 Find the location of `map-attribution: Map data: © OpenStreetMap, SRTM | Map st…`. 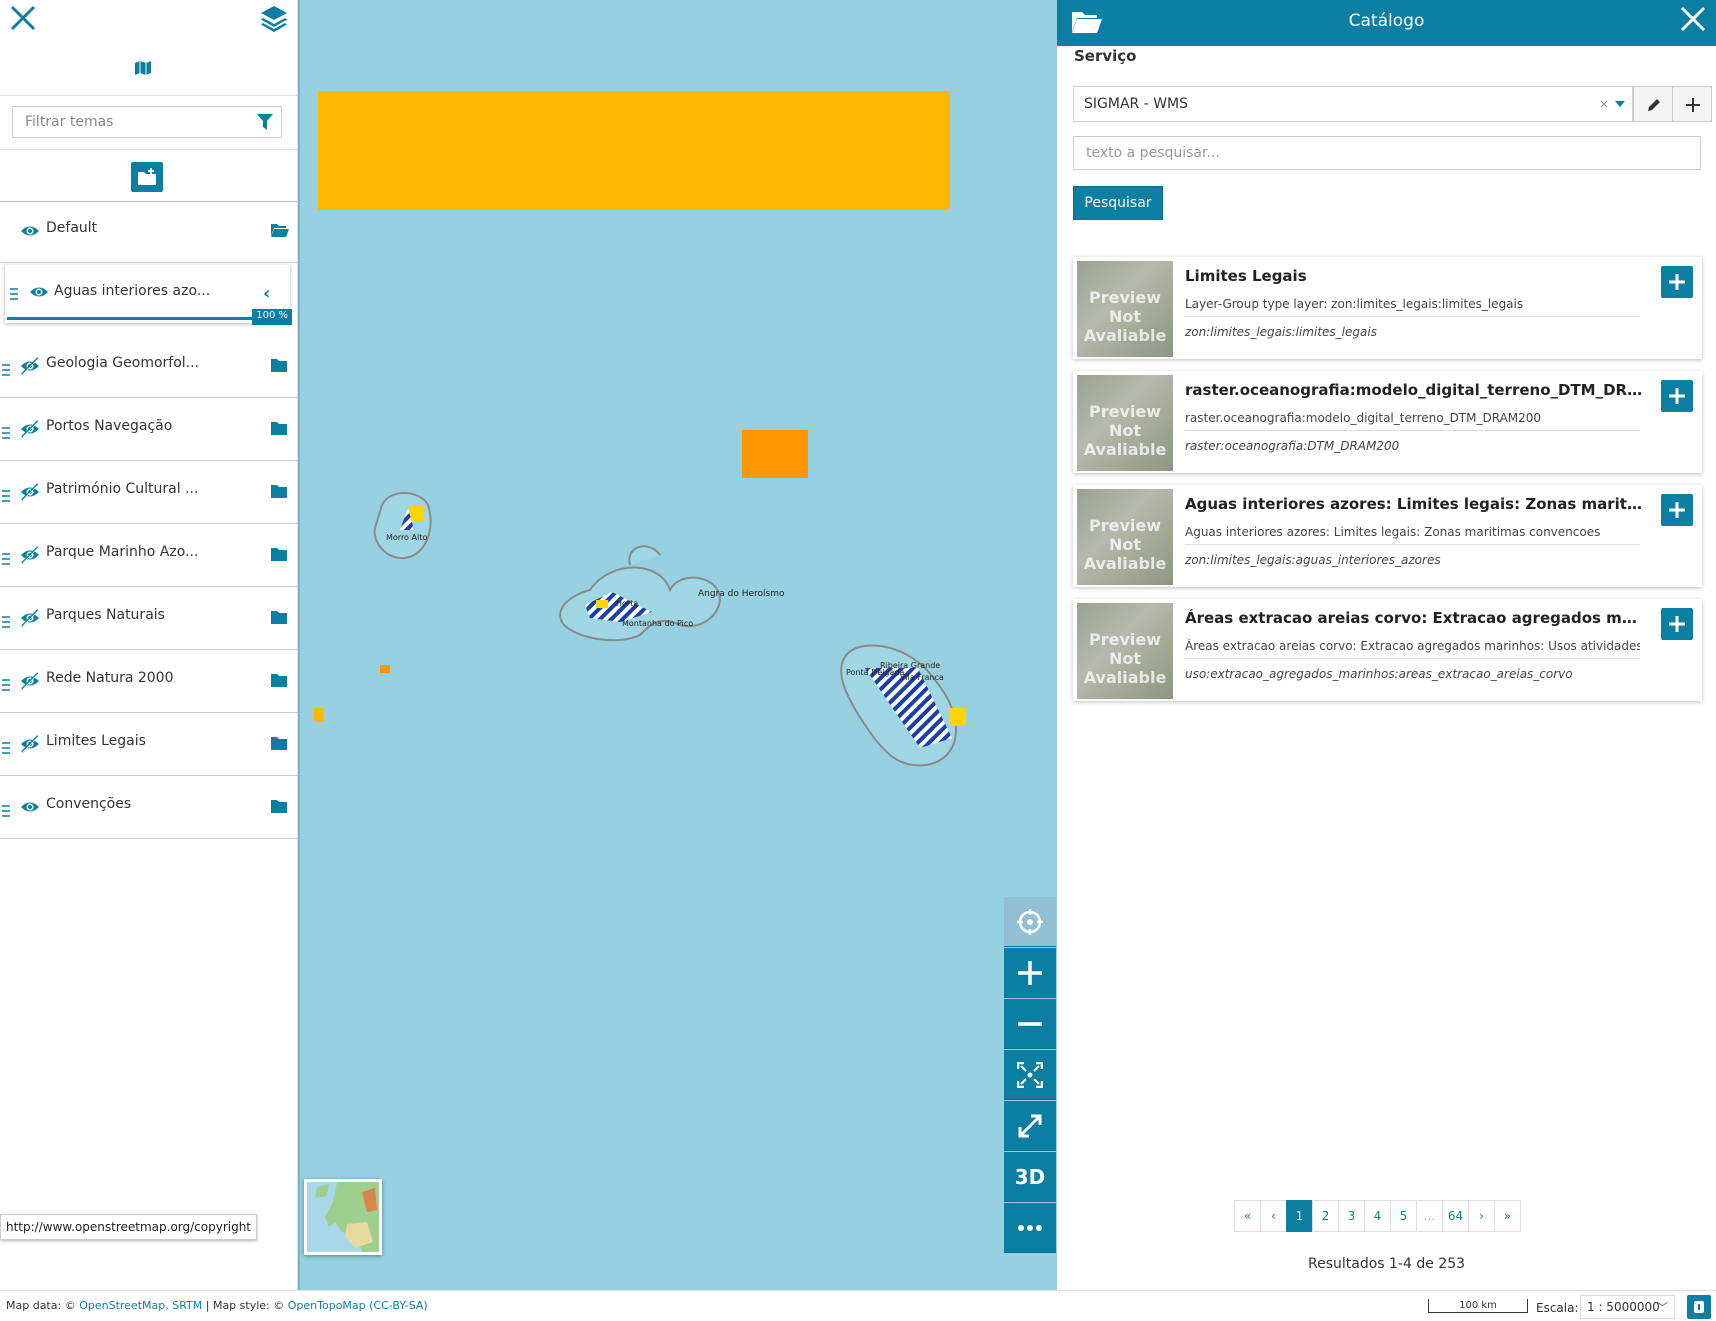

map-attribution: Map data: © OpenStreetMap, SRTM | Map st… is located at coordinates (217, 1305).